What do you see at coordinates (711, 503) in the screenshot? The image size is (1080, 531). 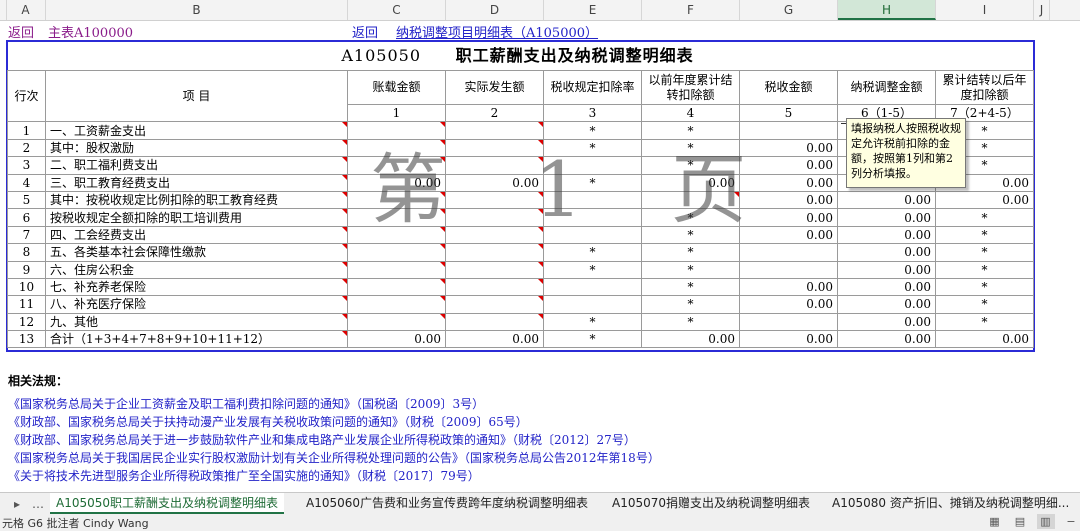 I see `tab-a105070: A105070捐赠支出及纳税调整明细表` at bounding box center [711, 503].